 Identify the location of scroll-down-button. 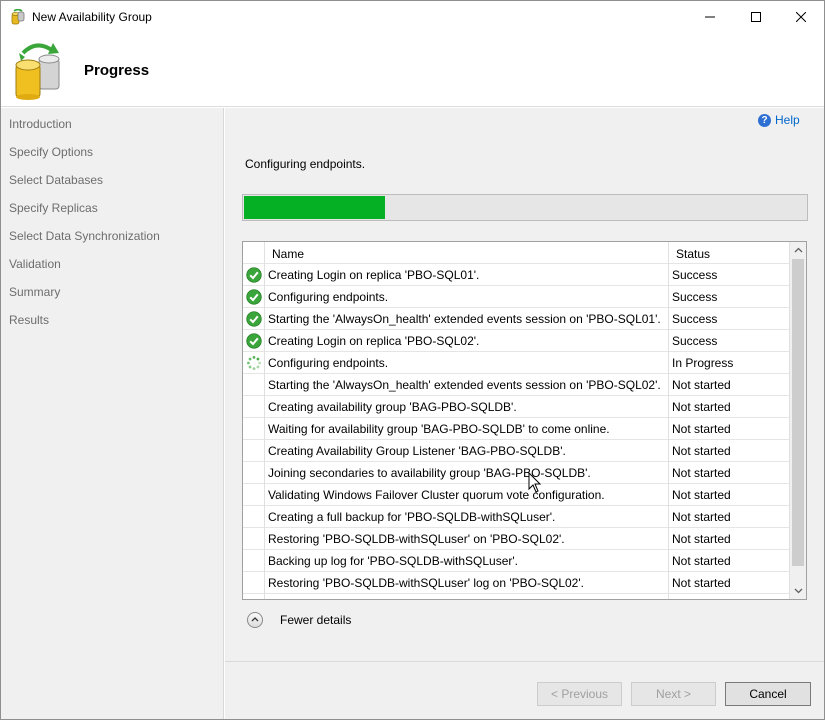
(798, 591).